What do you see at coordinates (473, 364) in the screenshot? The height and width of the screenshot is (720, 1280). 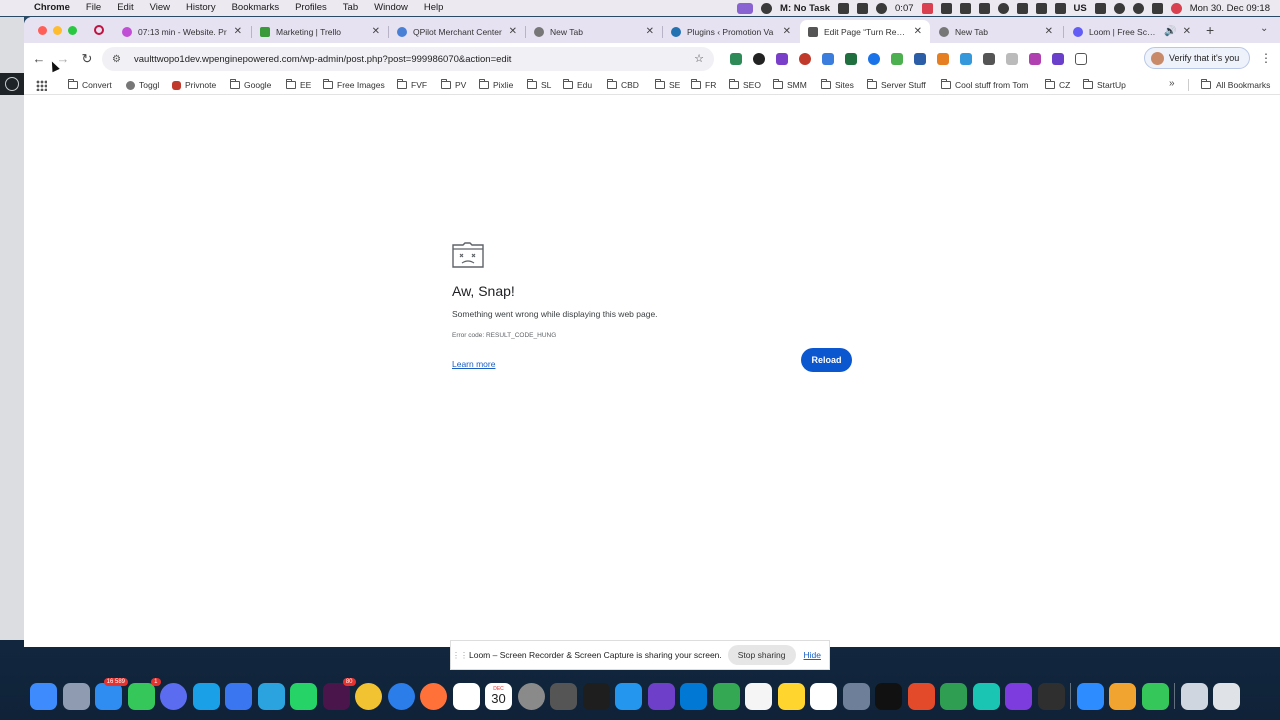 I see `learn-more-link: Learn more` at bounding box center [473, 364].